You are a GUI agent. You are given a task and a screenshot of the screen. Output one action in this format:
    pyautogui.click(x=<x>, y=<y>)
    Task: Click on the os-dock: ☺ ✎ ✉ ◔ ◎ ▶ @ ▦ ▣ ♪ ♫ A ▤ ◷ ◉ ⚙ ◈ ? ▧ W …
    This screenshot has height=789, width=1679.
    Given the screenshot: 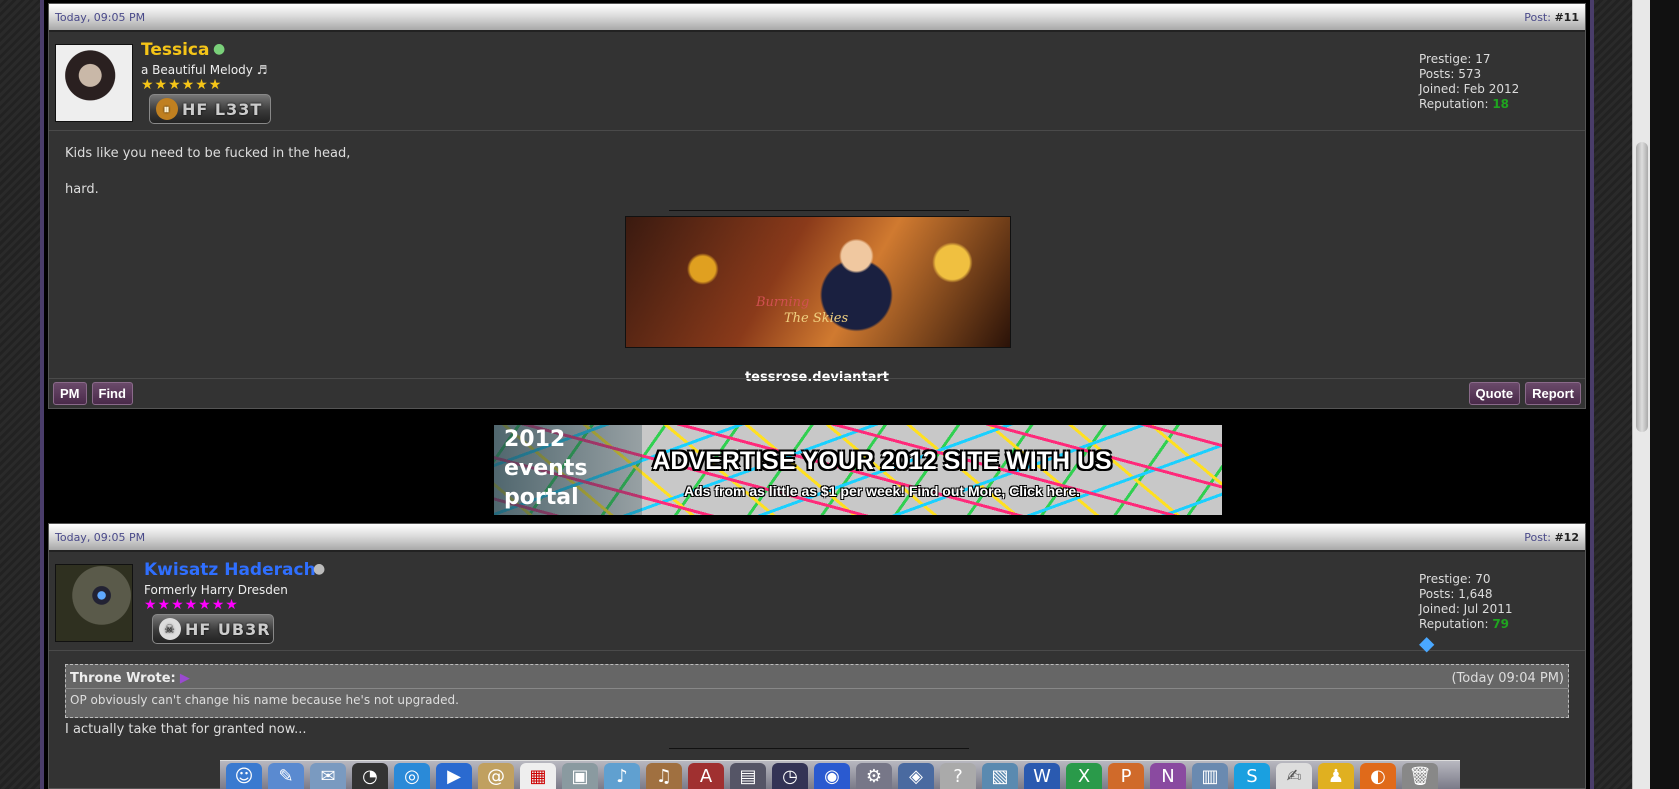 What is the action you would take?
    pyautogui.click(x=840, y=774)
    